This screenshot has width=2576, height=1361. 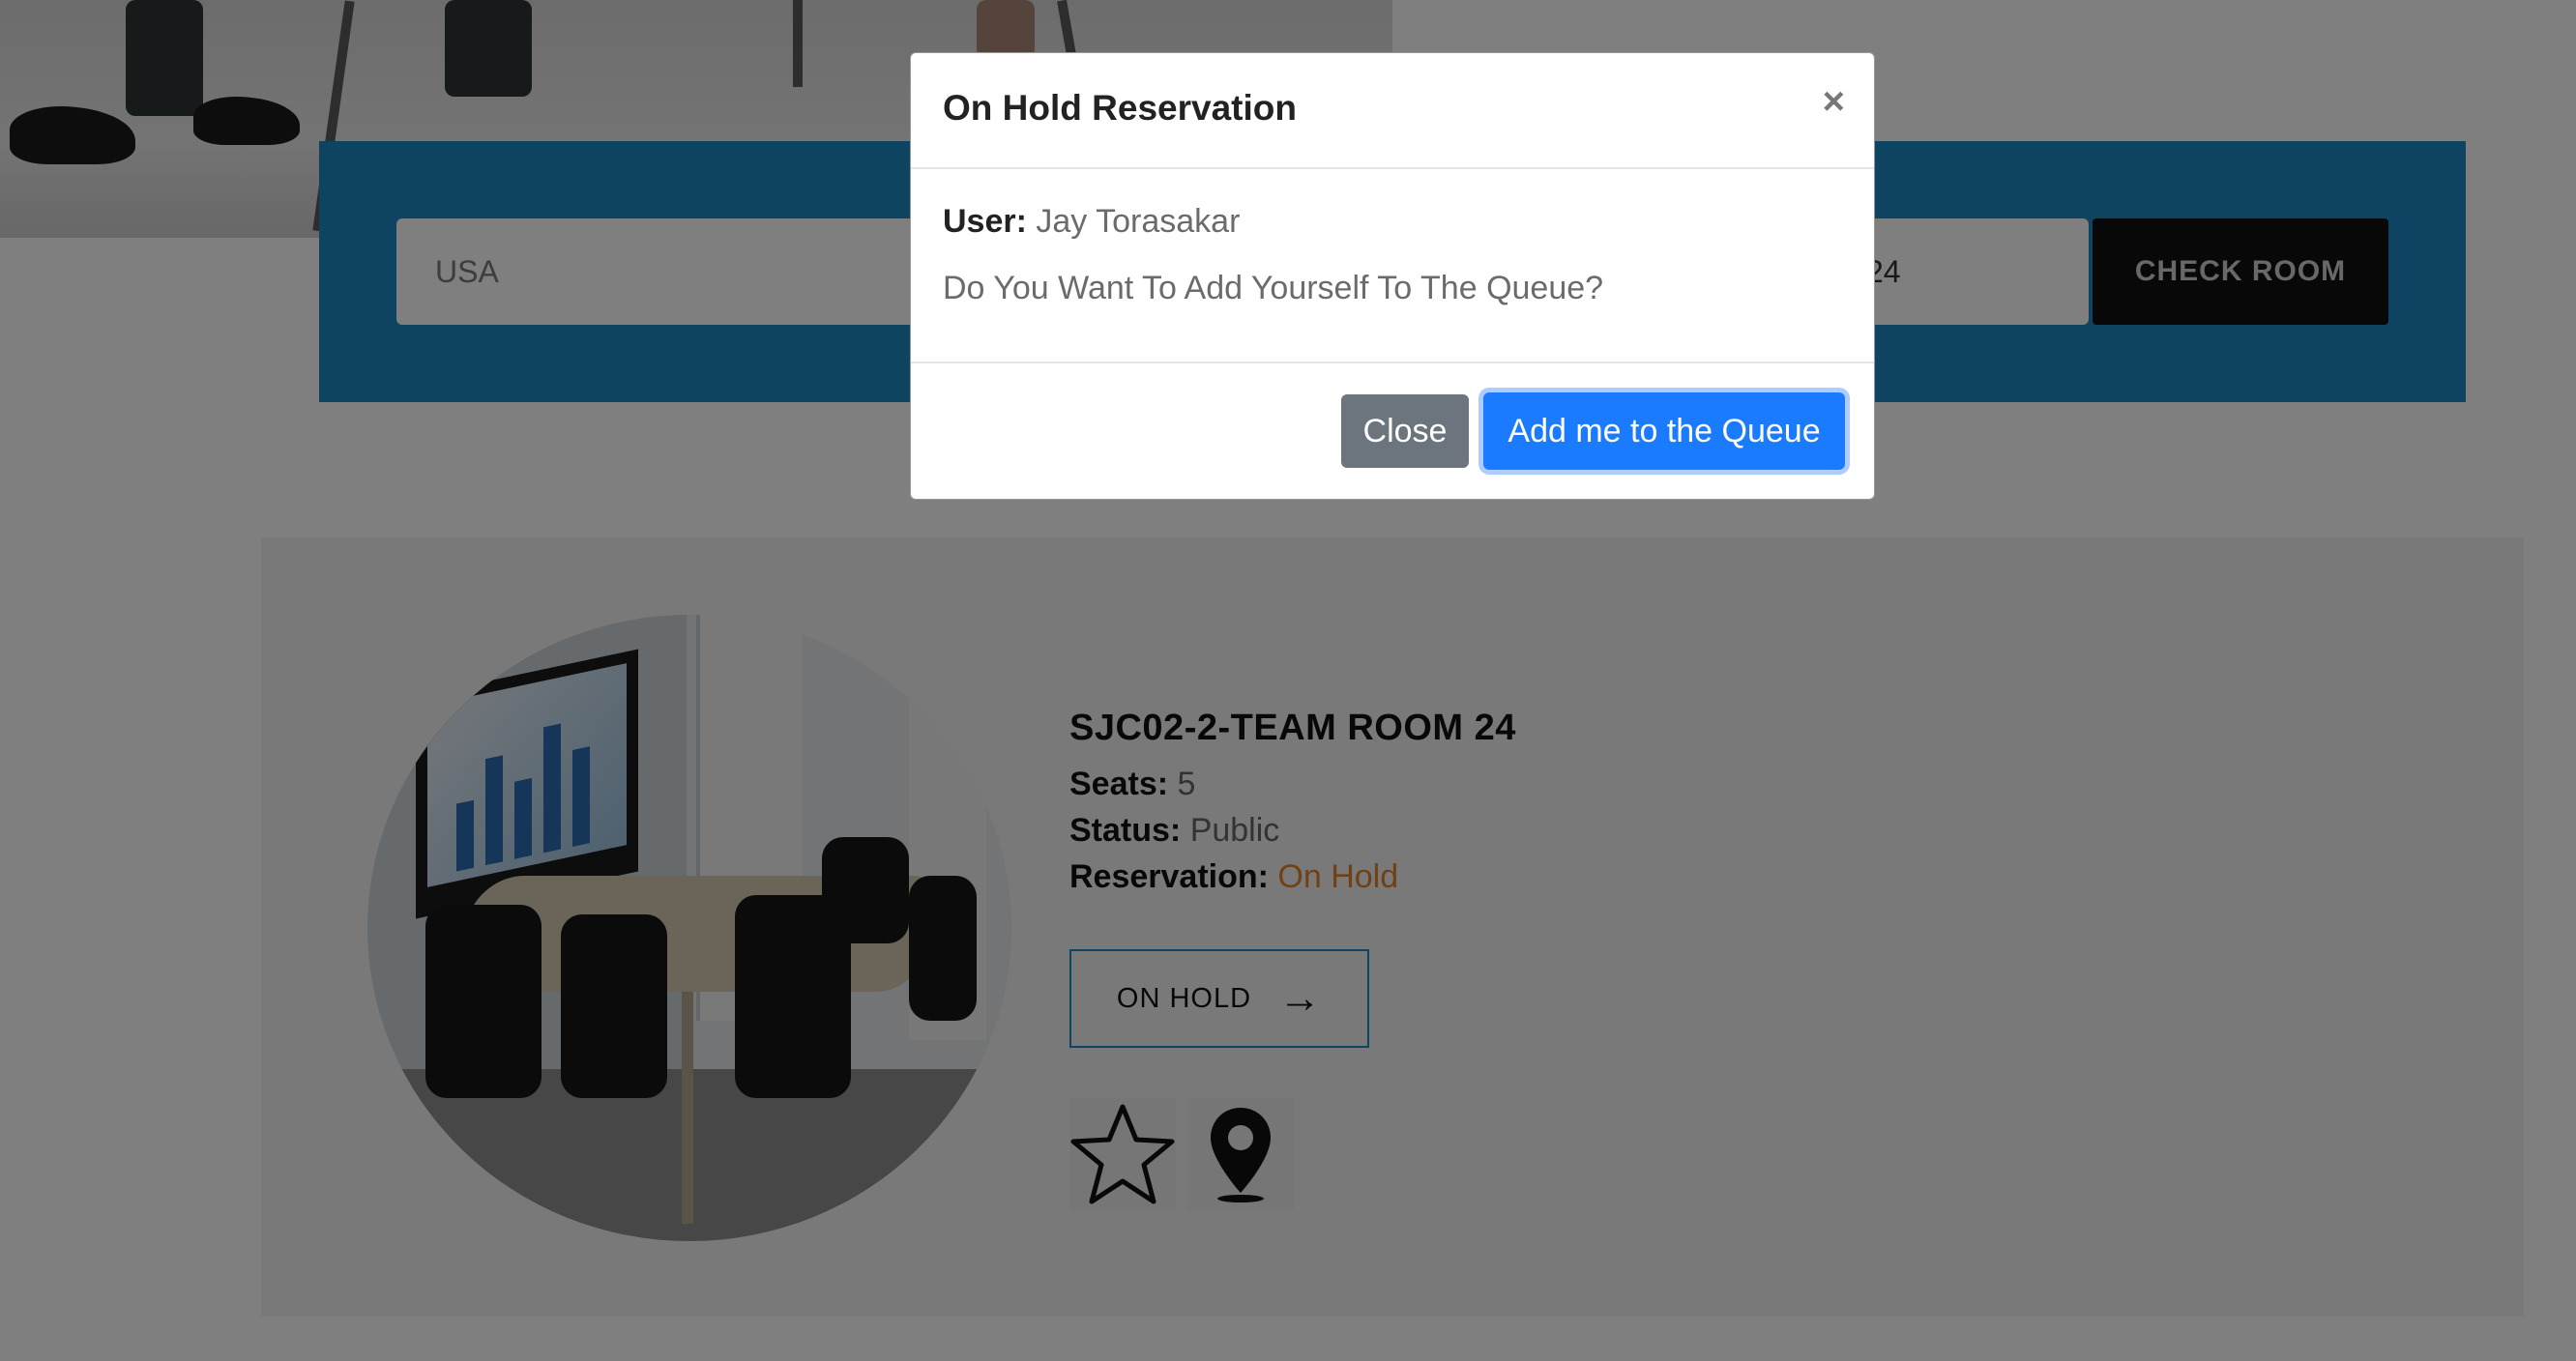 I want to click on close-button: Close, so click(x=1405, y=431).